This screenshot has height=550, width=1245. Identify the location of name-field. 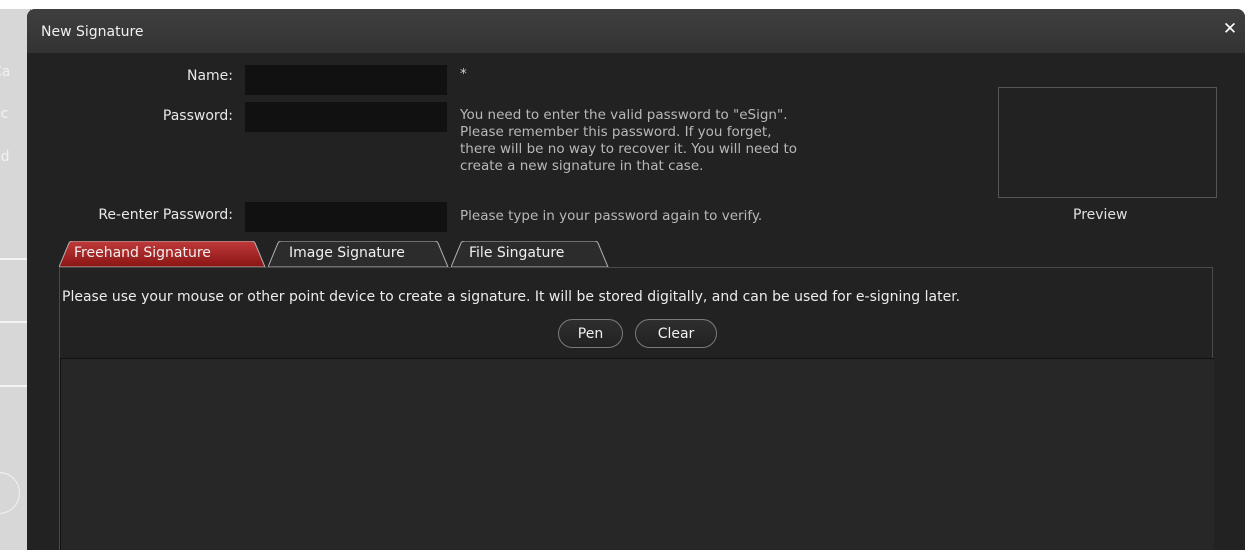
(346, 80).